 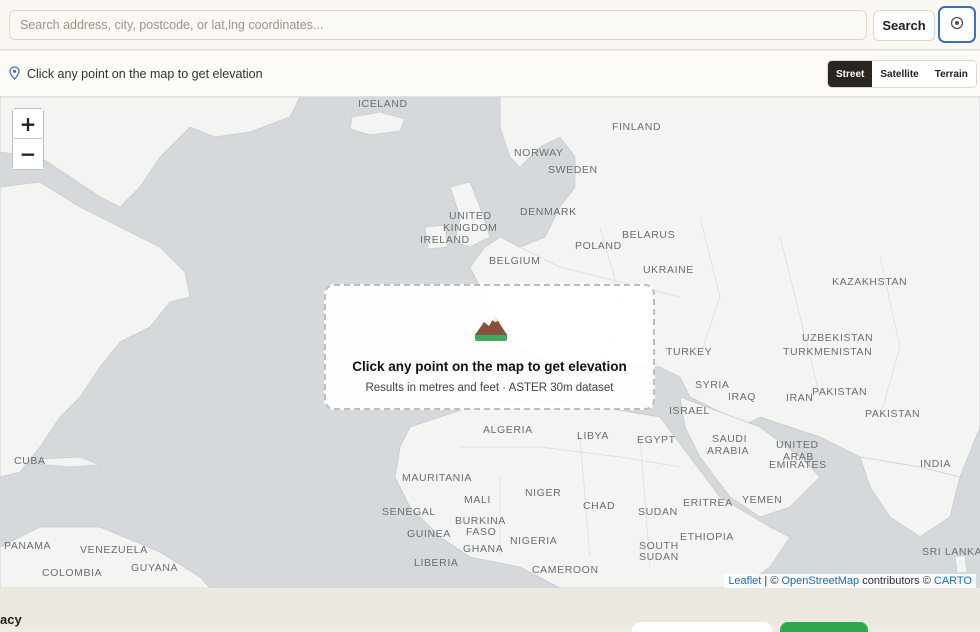 What do you see at coordinates (824, 627) in the screenshot?
I see `footer-primary-button` at bounding box center [824, 627].